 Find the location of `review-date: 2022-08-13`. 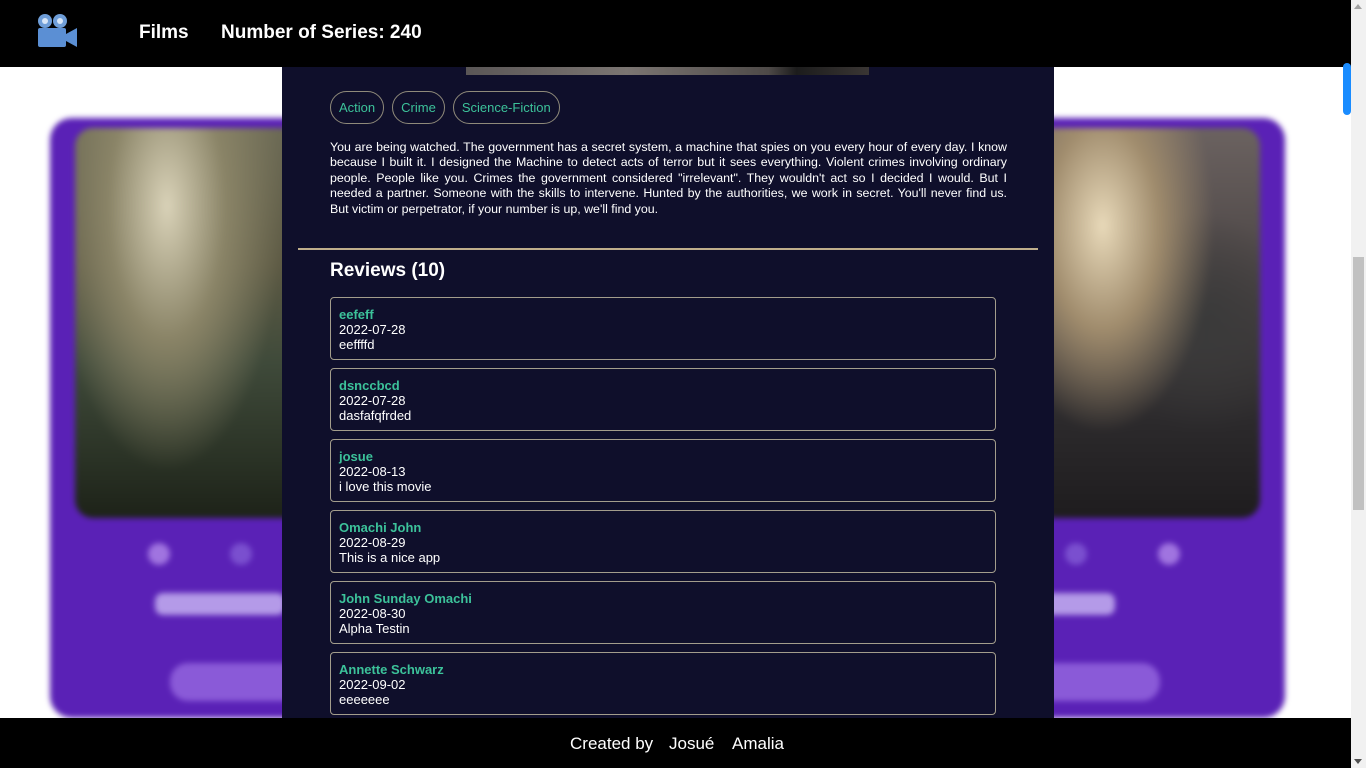

review-date: 2022-08-13 is located at coordinates (372, 471).